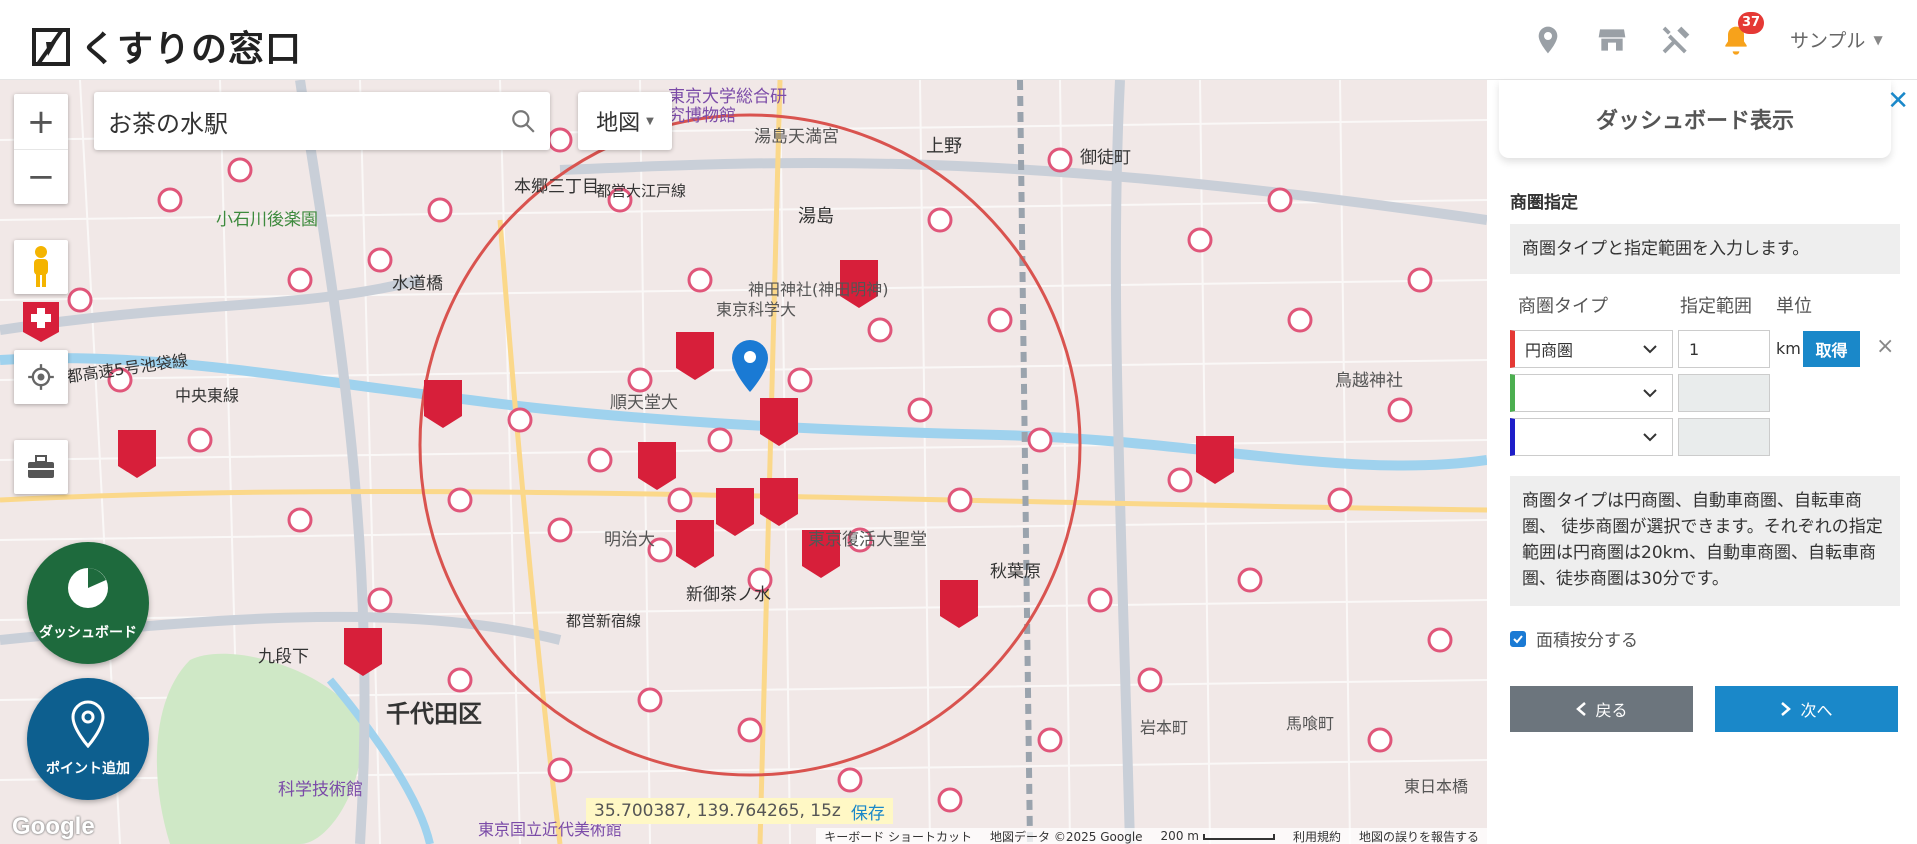 The image size is (1917, 844). Describe the element at coordinates (1831, 349) in the screenshot. I see `fetch-button: 取得` at that location.